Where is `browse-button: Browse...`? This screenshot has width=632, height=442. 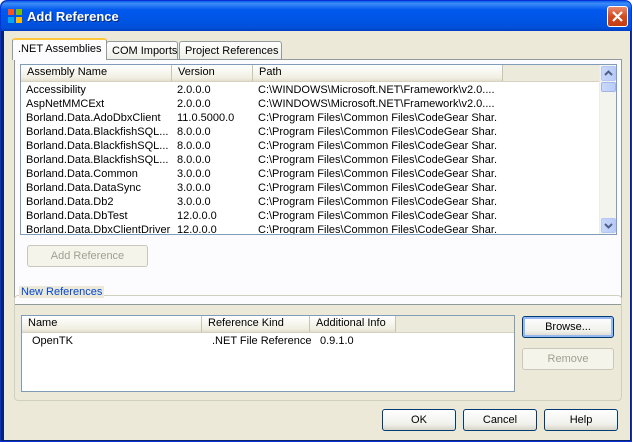
browse-button: Browse... is located at coordinates (568, 327).